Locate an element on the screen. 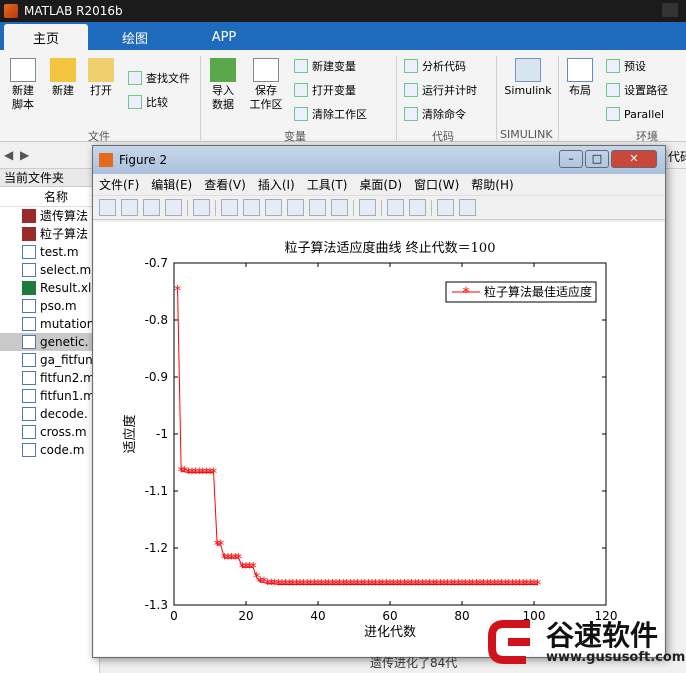 This screenshot has width=686, height=673. save-workspace-icon is located at coordinates (266, 70).